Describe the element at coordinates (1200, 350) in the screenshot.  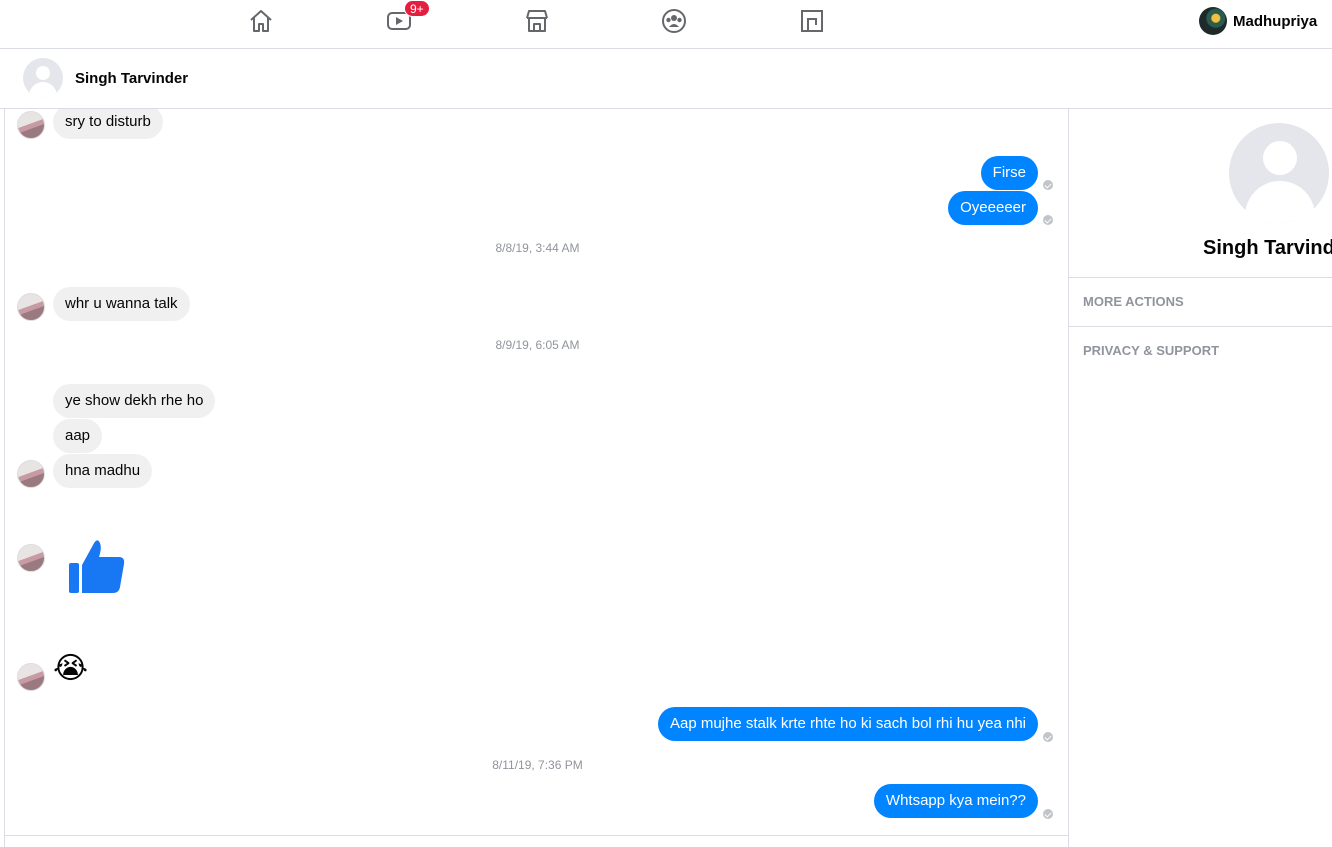
I see `privacy-support-section: PRIVACY & SUPPORT` at that location.